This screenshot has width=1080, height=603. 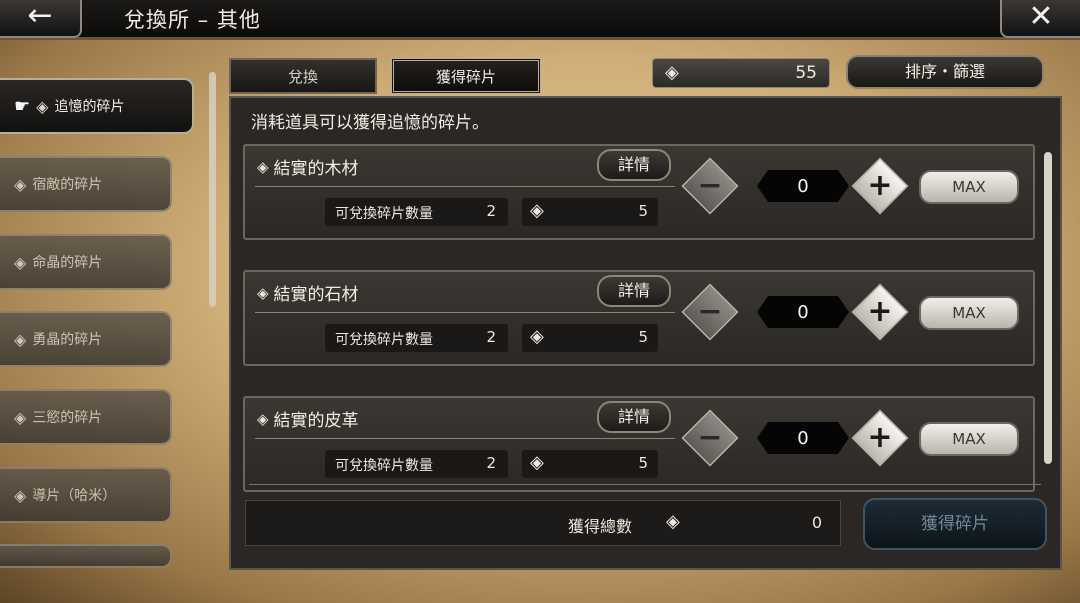 I want to click on sidebar-item-brave-crystal-shards: ◈ 勇晶的碎片, so click(x=86, y=339).